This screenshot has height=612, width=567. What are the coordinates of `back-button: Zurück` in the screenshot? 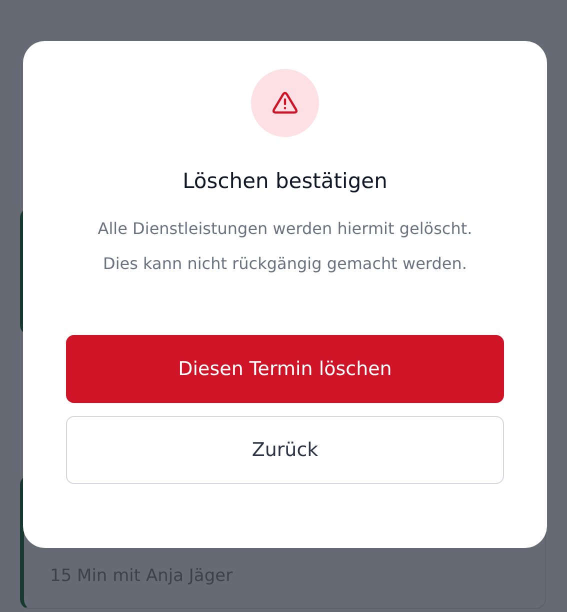 It's located at (285, 450).